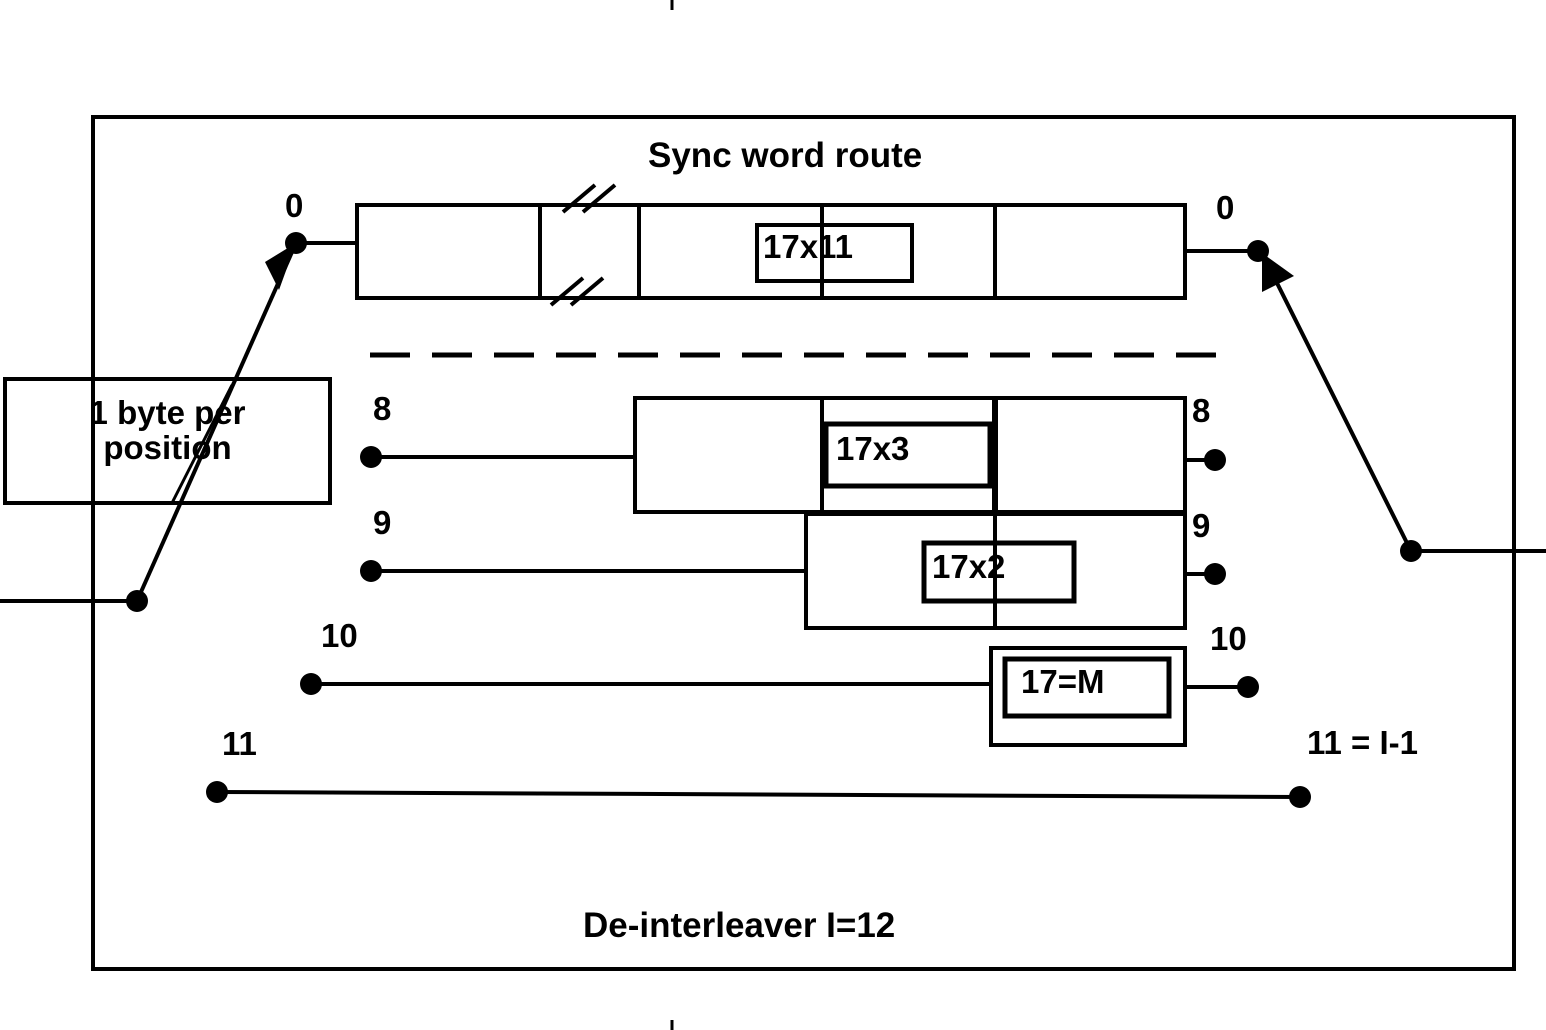 The image size is (1546, 1030). Describe the element at coordinates (1248, 687) in the screenshot. I see `branch-10-node-right` at that location.